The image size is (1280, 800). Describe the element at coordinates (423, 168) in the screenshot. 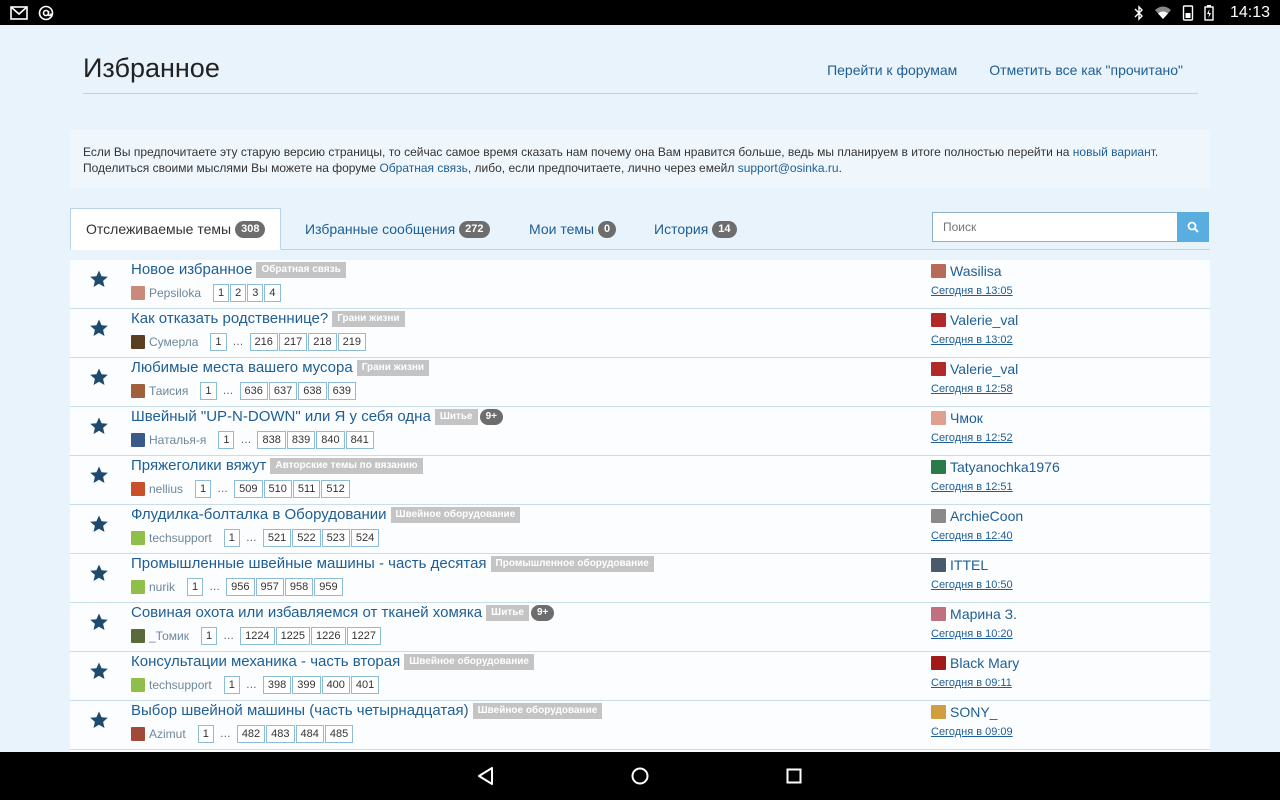

I see `feedback-forum-link: Обратная связь` at that location.